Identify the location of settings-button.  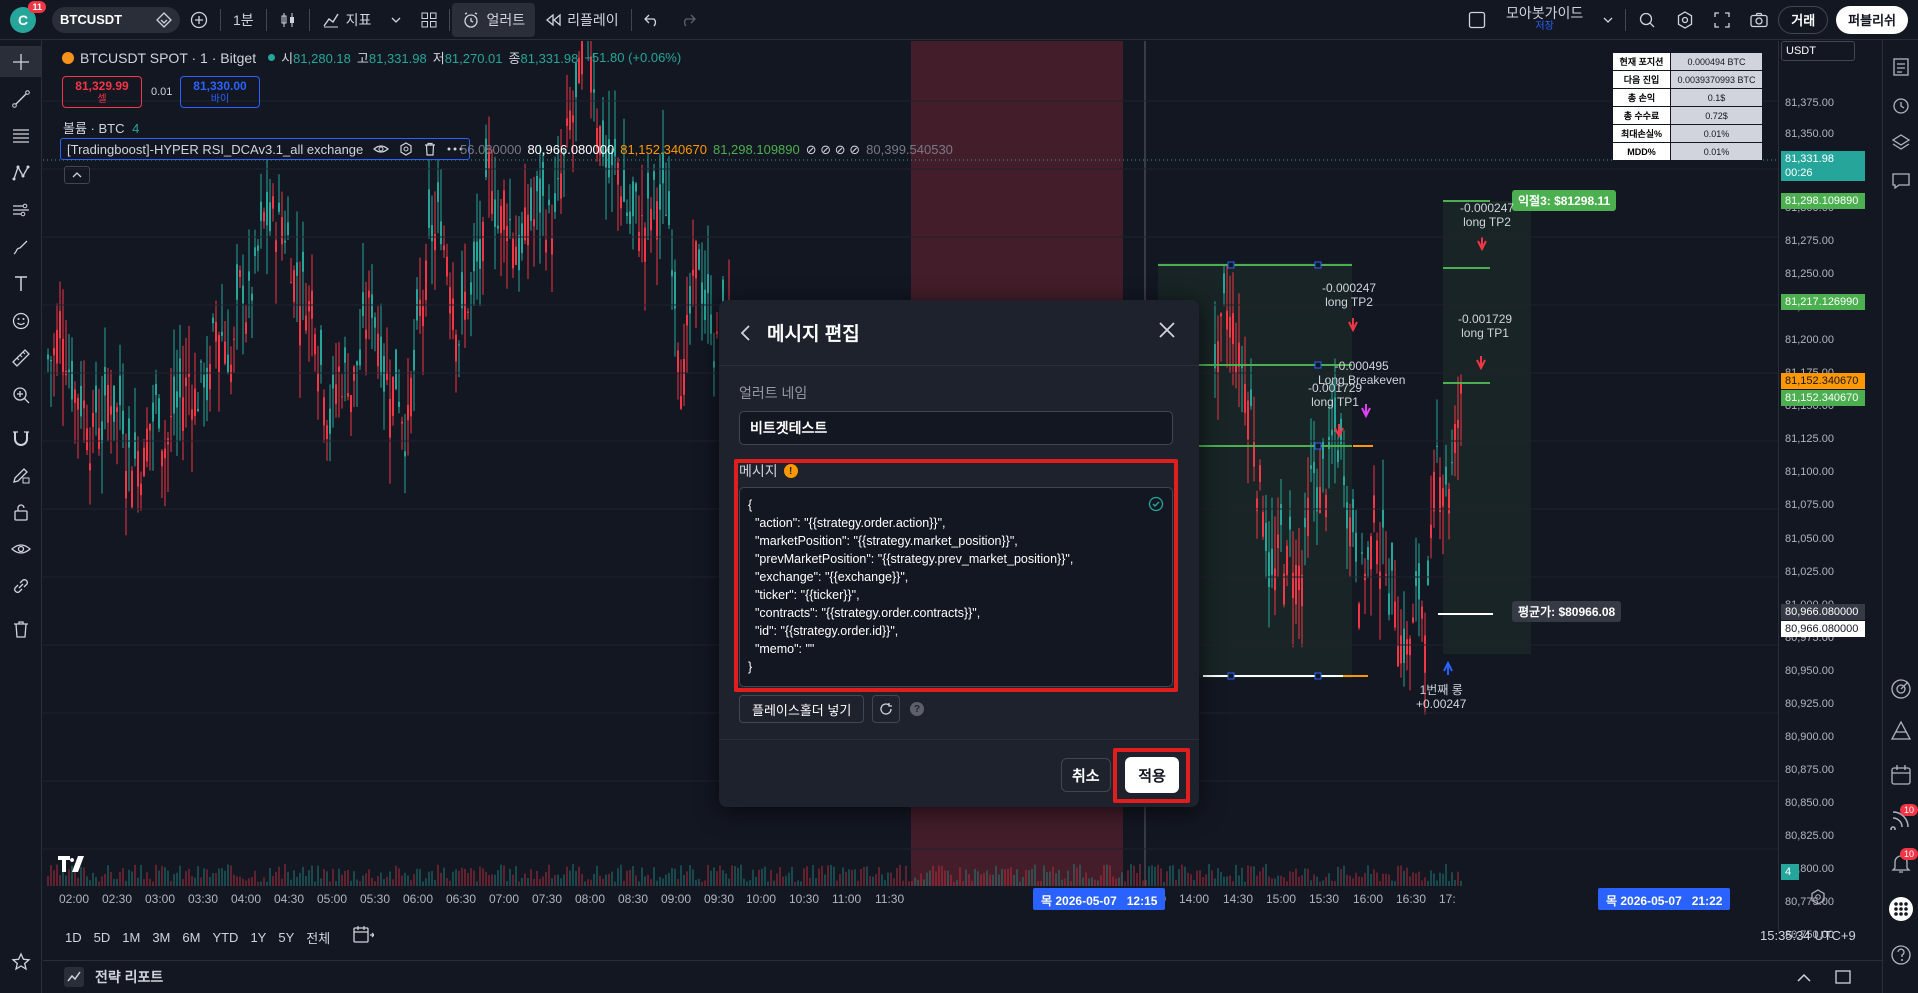
(1685, 20).